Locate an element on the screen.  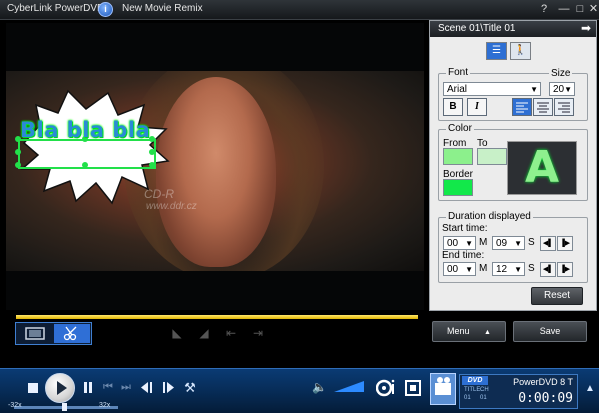
resize-handle-left is located at coordinates (18, 152).